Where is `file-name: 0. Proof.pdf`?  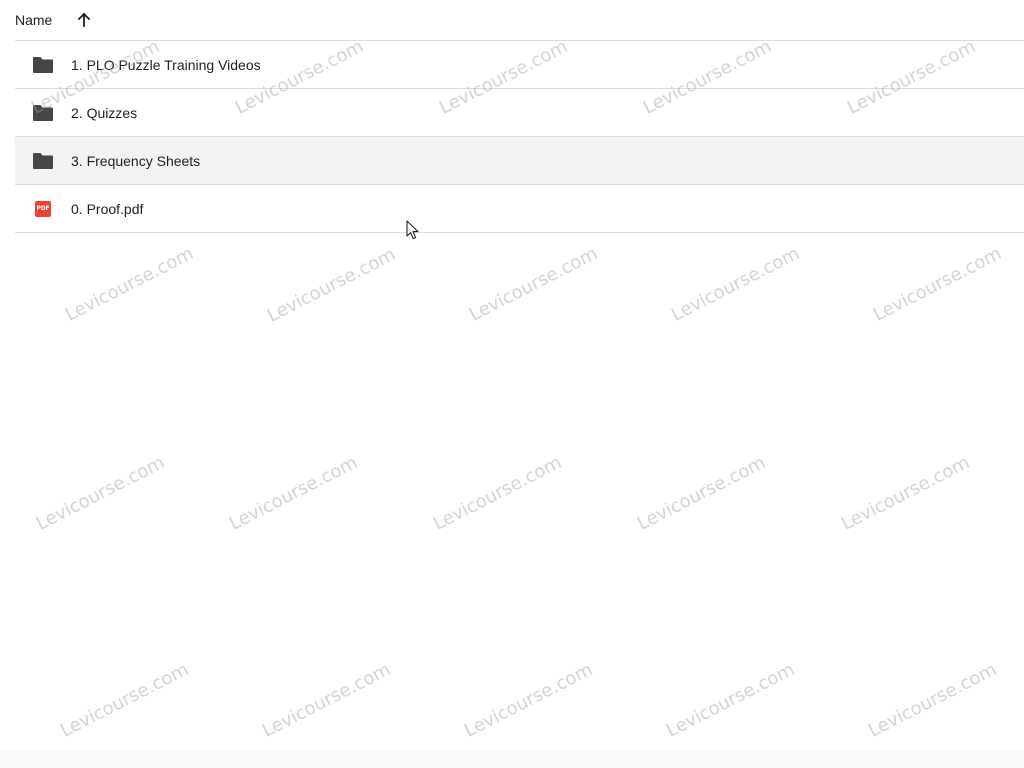
file-name: 0. Proof.pdf is located at coordinates (107, 208).